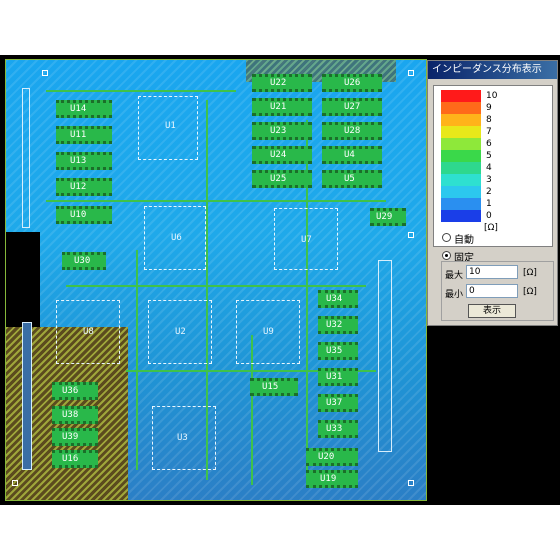  I want to click on ic-chip-u3: U3, so click(184, 438).